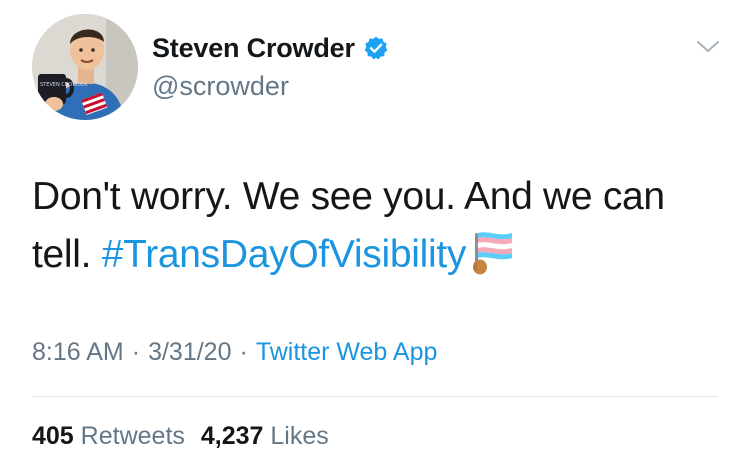 The height and width of the screenshot is (463, 750). I want to click on avatar-image: STEVEN CROWDER, so click(85, 67).